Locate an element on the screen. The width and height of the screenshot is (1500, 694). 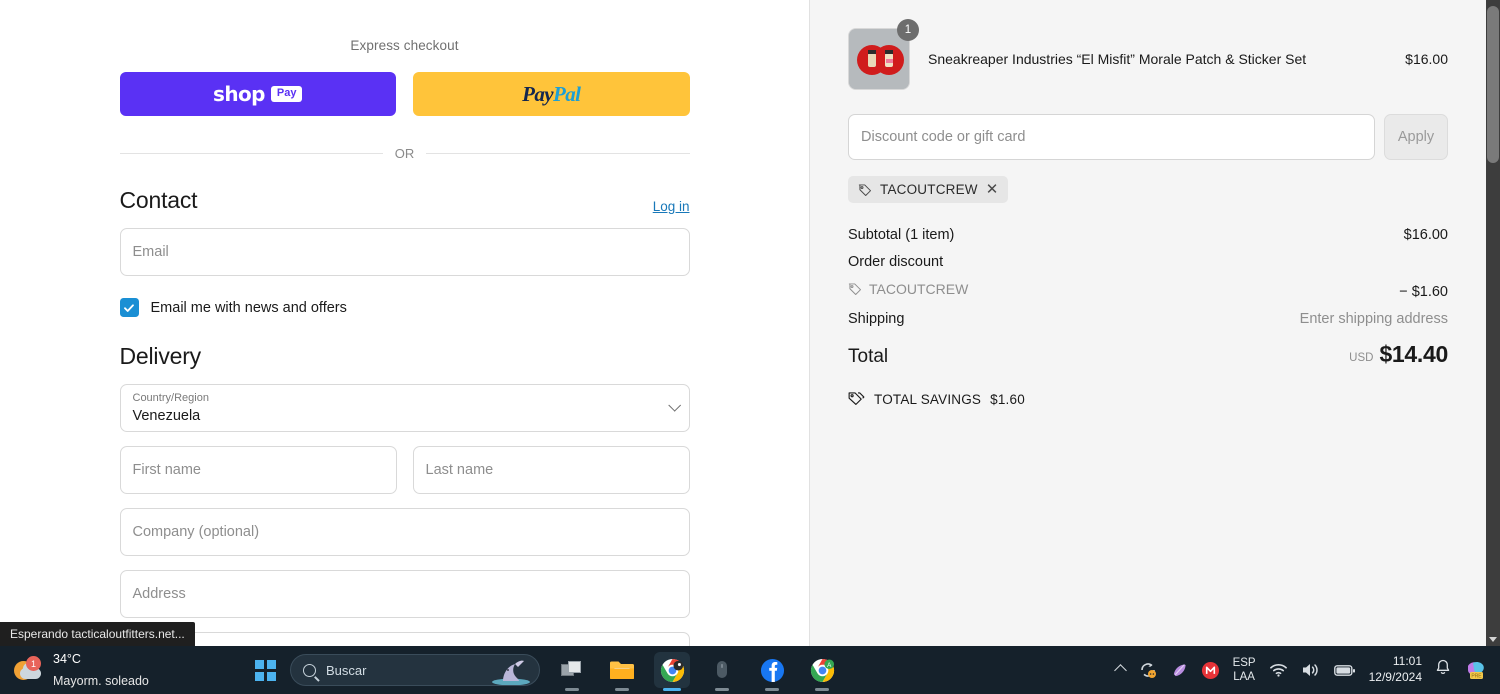
product-price: $16.00 is located at coordinates (1426, 59).